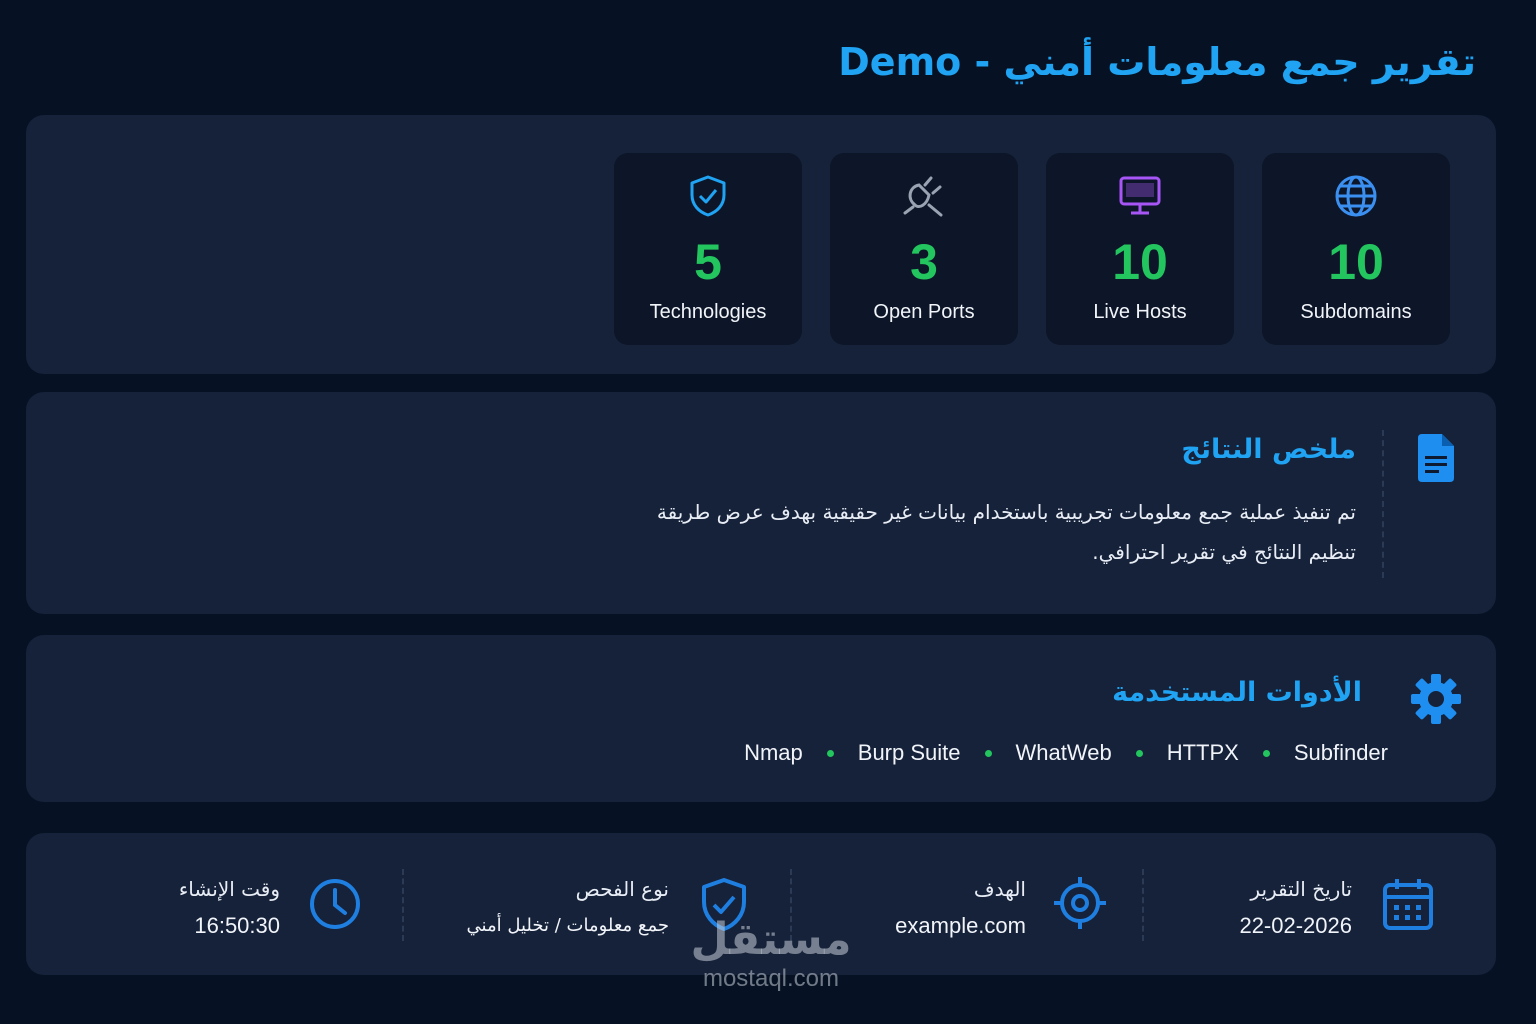 This screenshot has height=1024, width=1536. I want to click on report-date-value: 22-02-2026, so click(1295, 925).